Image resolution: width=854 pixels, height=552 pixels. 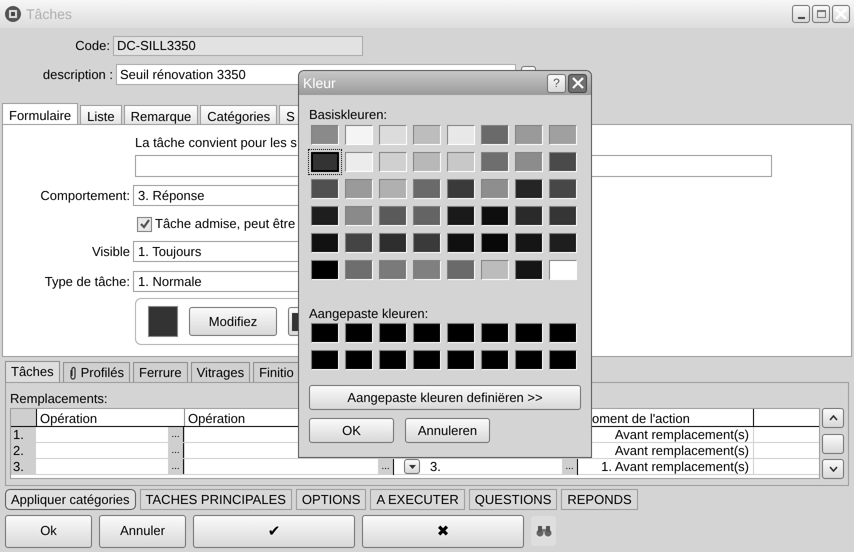 What do you see at coordinates (92, 46) in the screenshot?
I see `field-label: Code:` at bounding box center [92, 46].